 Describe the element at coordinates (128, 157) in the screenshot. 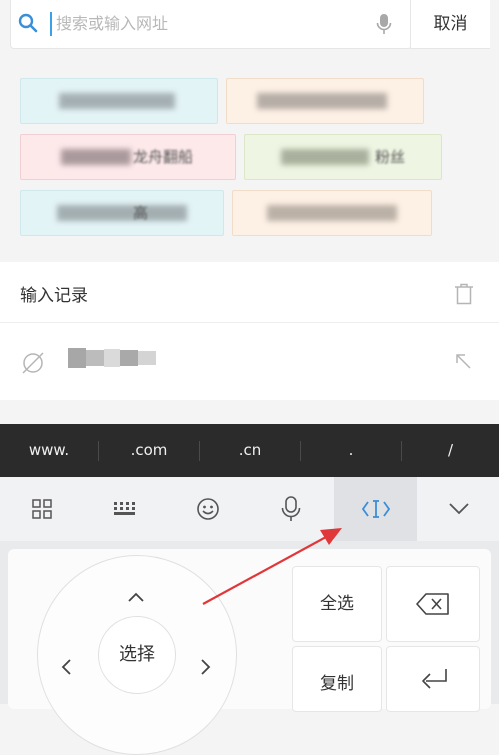

I see `suggestion-chip: 龙舟翻船` at that location.